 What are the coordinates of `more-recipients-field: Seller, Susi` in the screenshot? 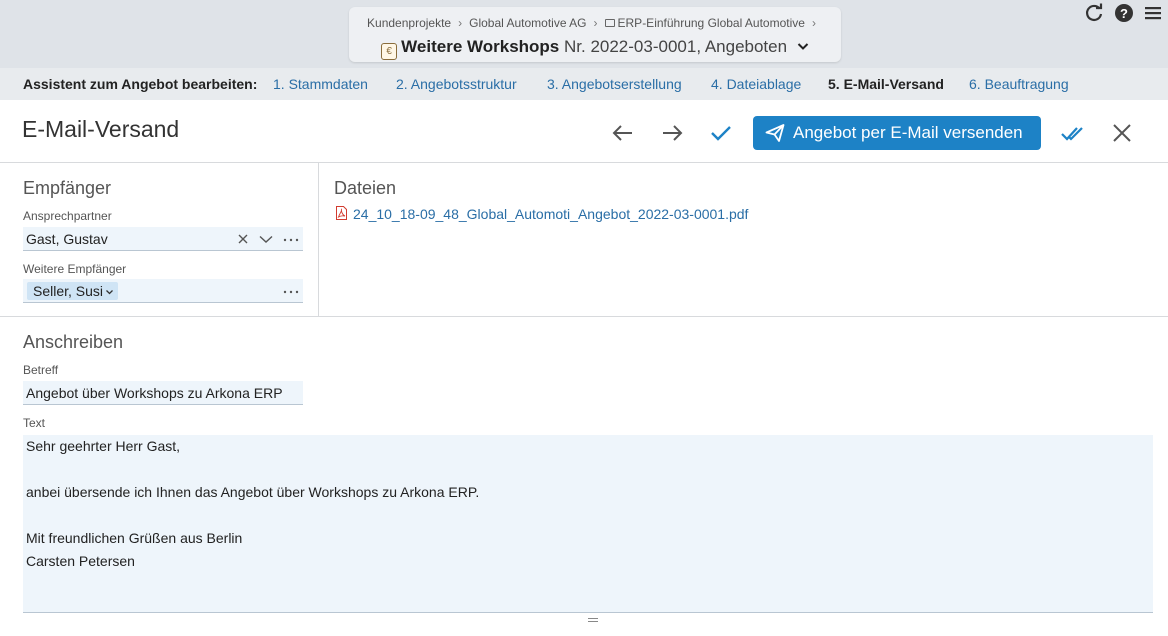 It's located at (163, 291).